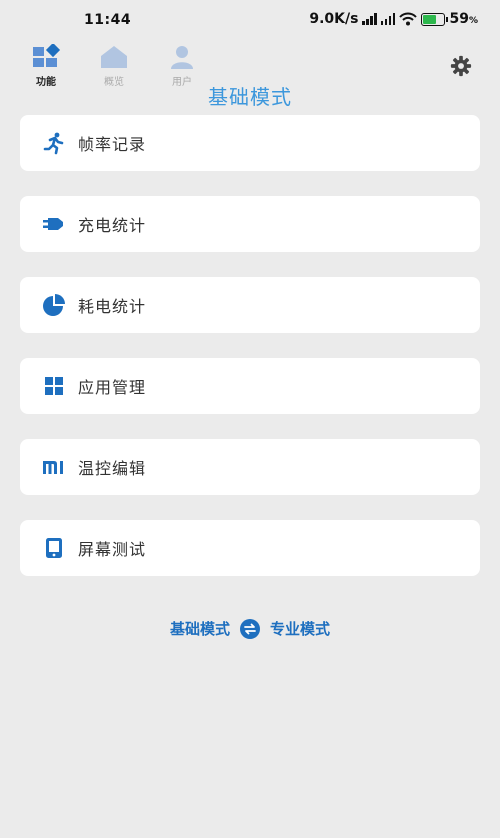  What do you see at coordinates (430, 19) in the screenshot?
I see `battery-level` at bounding box center [430, 19].